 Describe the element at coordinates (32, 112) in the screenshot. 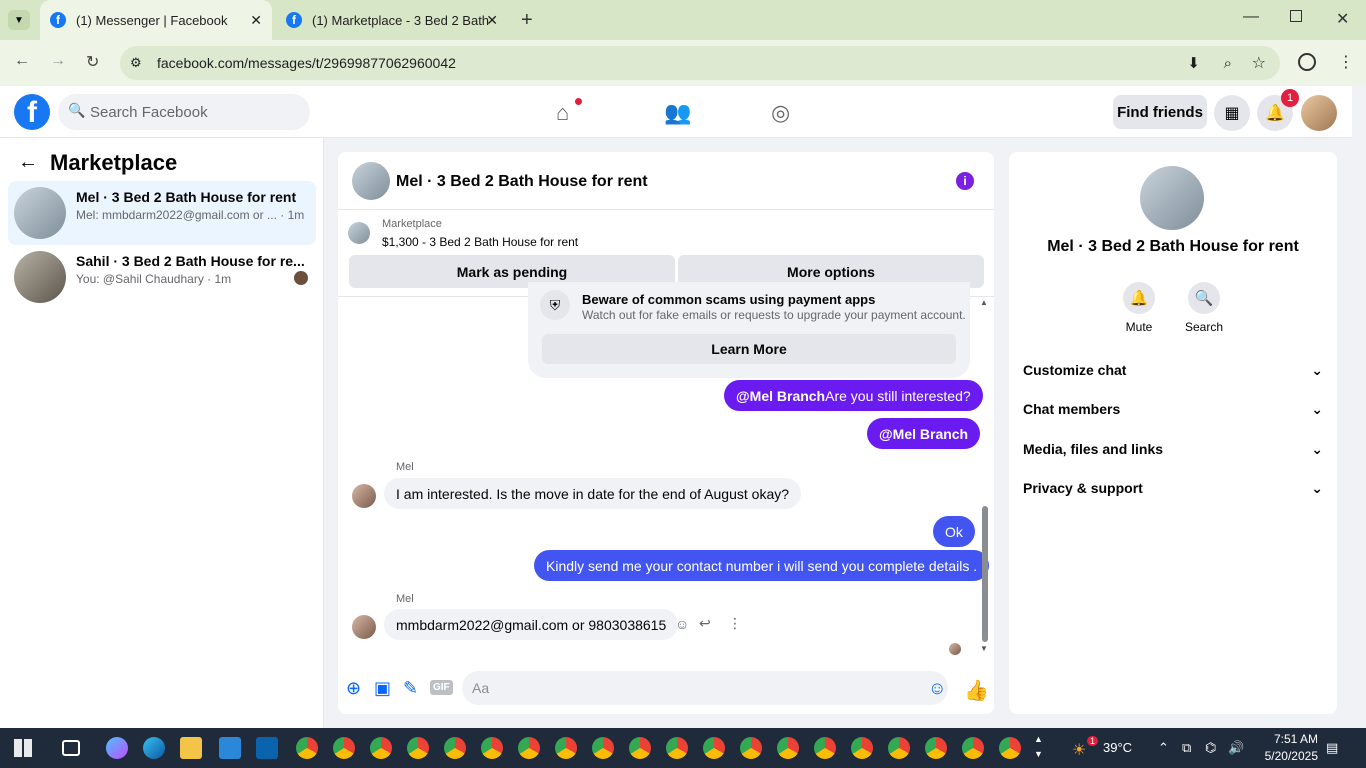

I see `facebook-logo-icon: f` at that location.